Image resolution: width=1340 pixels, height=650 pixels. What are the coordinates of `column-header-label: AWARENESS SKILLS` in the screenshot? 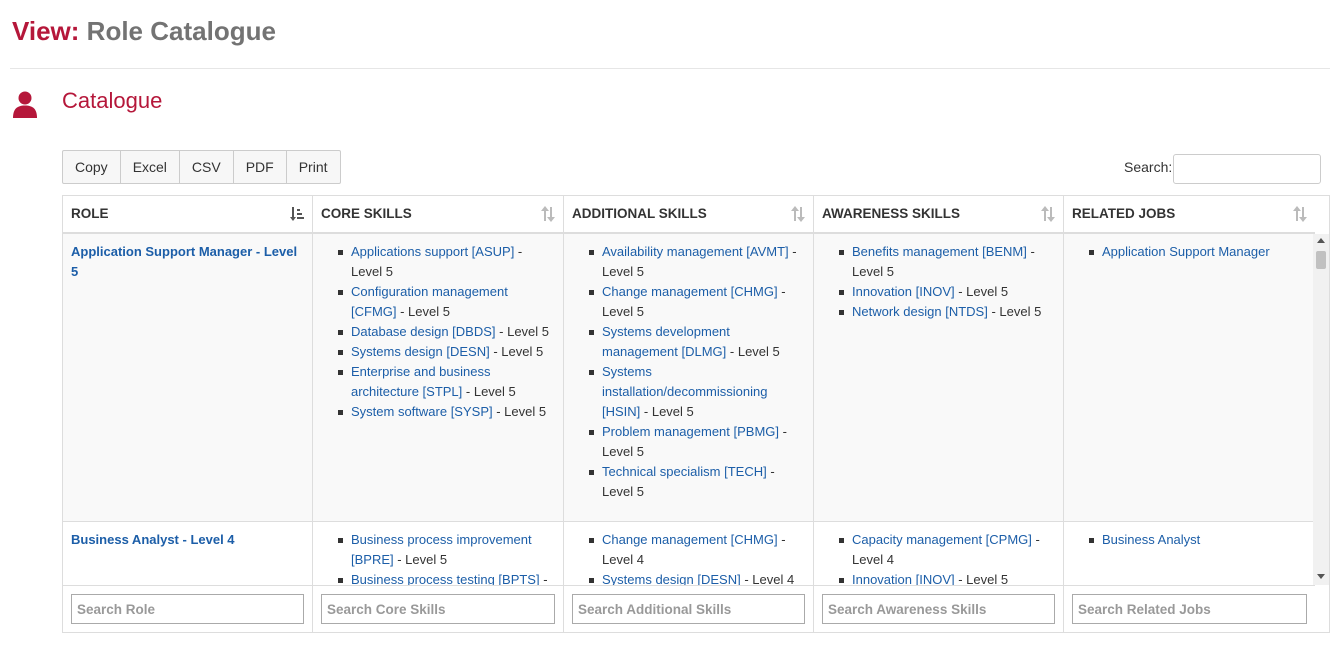 It's located at (891, 213).